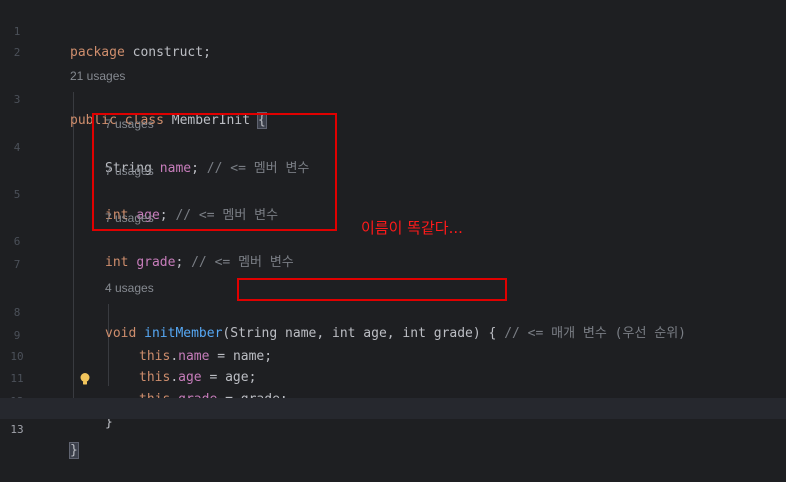 The height and width of the screenshot is (482, 786). What do you see at coordinates (393, 112) in the screenshot?
I see `usage-hint-row: 7 usages` at bounding box center [393, 112].